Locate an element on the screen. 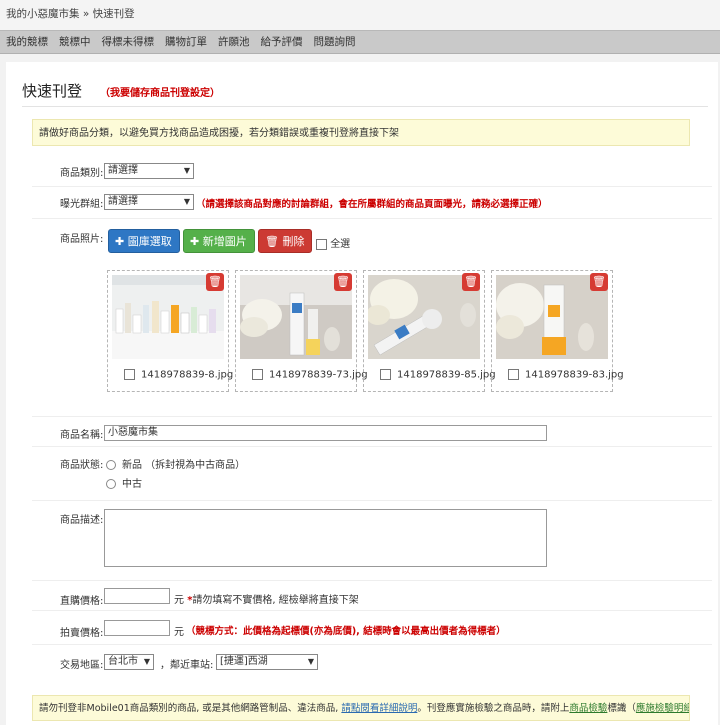 The height and width of the screenshot is (725, 720). auction-price-input is located at coordinates (137, 628).